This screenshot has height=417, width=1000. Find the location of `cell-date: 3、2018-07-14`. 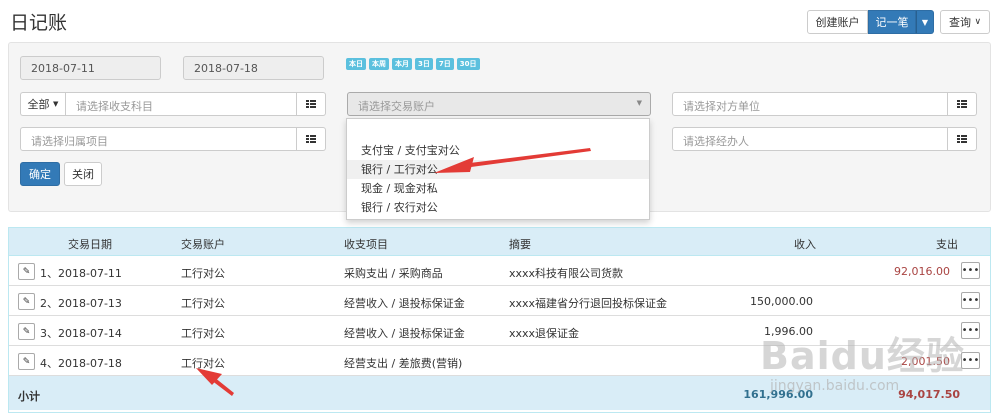

cell-date: 3、2018-07-14 is located at coordinates (81, 333).